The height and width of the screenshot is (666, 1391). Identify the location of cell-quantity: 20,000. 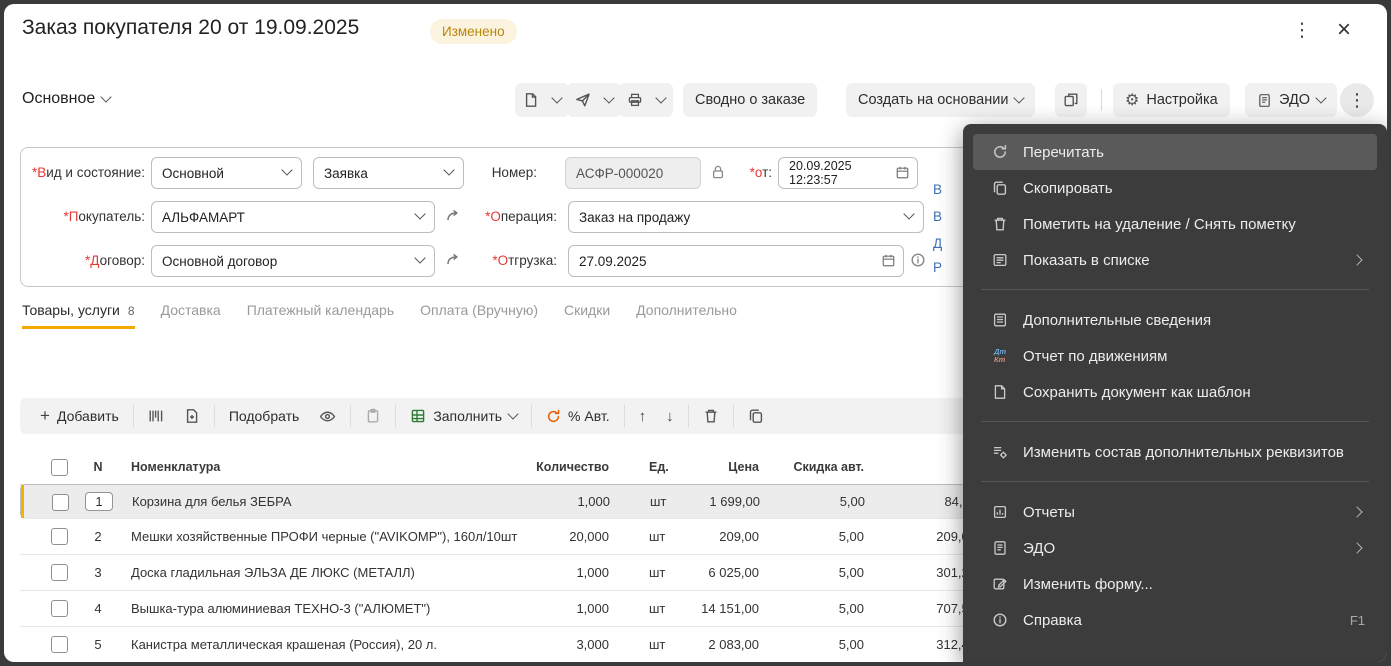
(549, 536).